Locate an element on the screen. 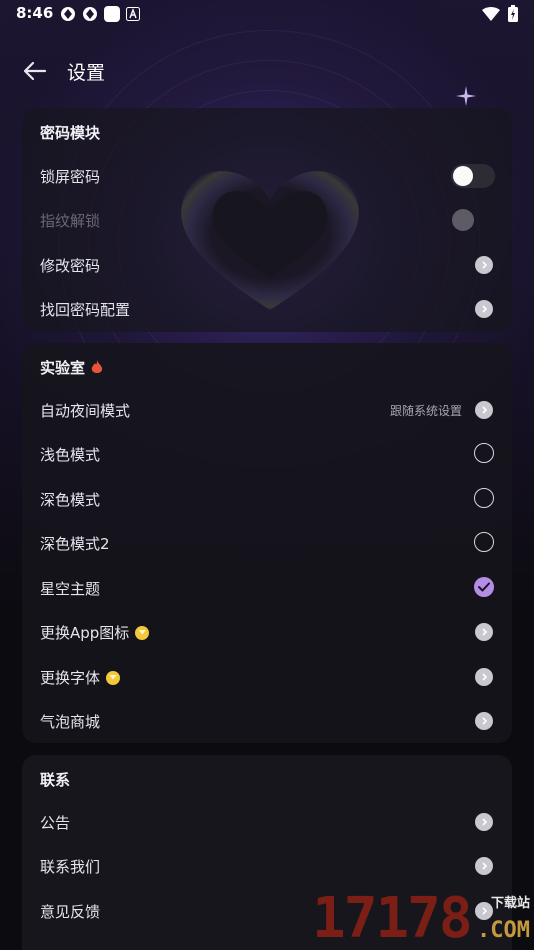  bubble-store-row: 气泡商城 is located at coordinates (267, 721).